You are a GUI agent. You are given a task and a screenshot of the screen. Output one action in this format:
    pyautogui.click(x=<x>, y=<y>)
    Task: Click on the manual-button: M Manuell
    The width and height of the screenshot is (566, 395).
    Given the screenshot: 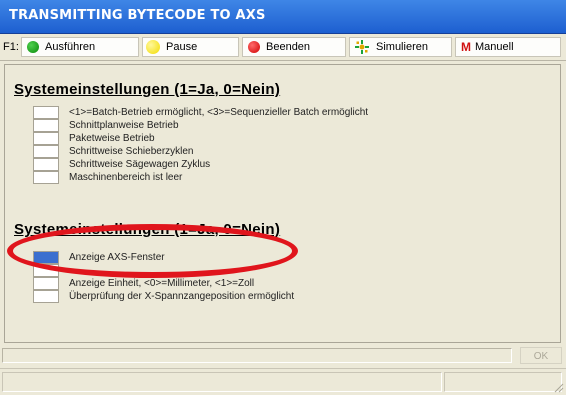 What is the action you would take?
    pyautogui.click(x=508, y=47)
    